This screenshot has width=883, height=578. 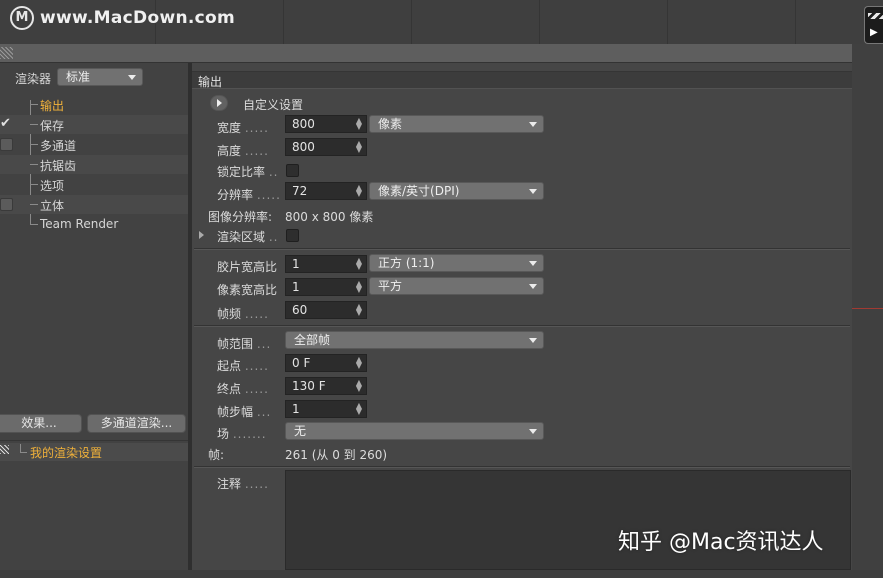 What do you see at coordinates (326, 124) in the screenshot?
I see `width-input: 800 ▲ ▼` at bounding box center [326, 124].